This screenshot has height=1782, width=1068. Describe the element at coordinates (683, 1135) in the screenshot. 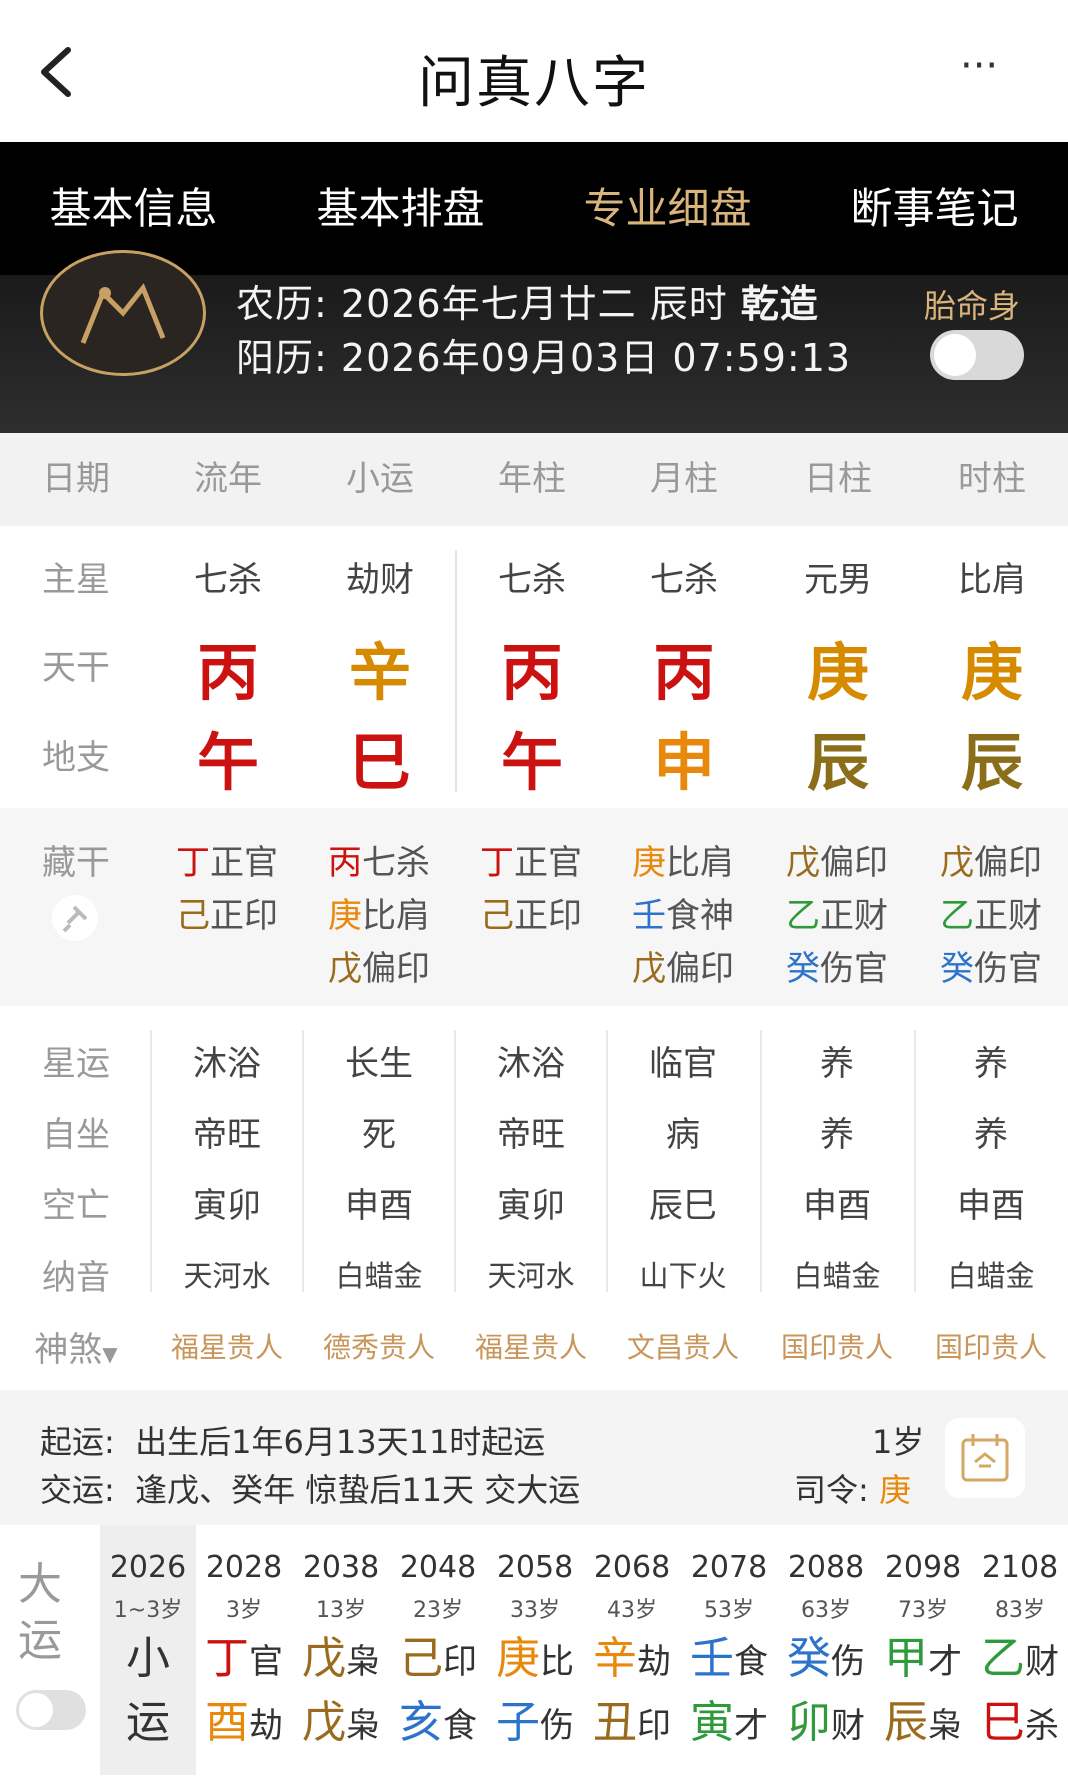

I see `zizuo-month: 病` at that location.